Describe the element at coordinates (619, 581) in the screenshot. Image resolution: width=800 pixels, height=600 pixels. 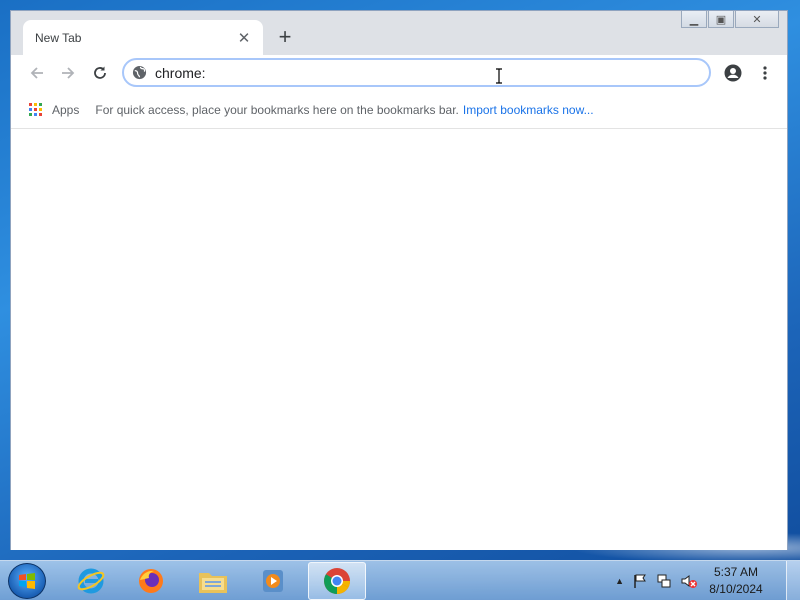
I see `show-hidden-icons-button: ▲` at that location.